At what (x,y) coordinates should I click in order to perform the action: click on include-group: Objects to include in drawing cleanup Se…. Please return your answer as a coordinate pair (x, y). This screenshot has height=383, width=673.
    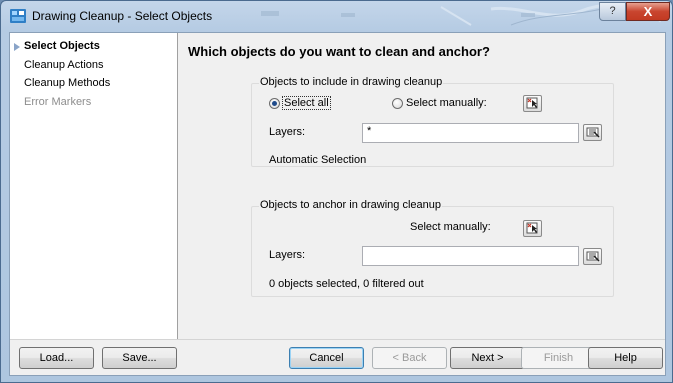
    Looking at the image, I should click on (432, 121).